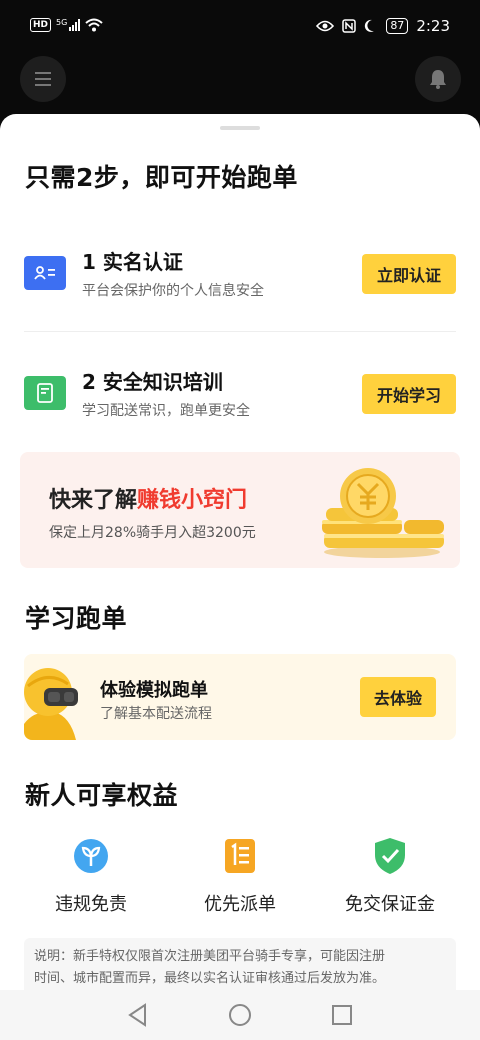  Describe the element at coordinates (102, 795) in the screenshot. I see `benefits-heading: 新人可享权益` at that location.